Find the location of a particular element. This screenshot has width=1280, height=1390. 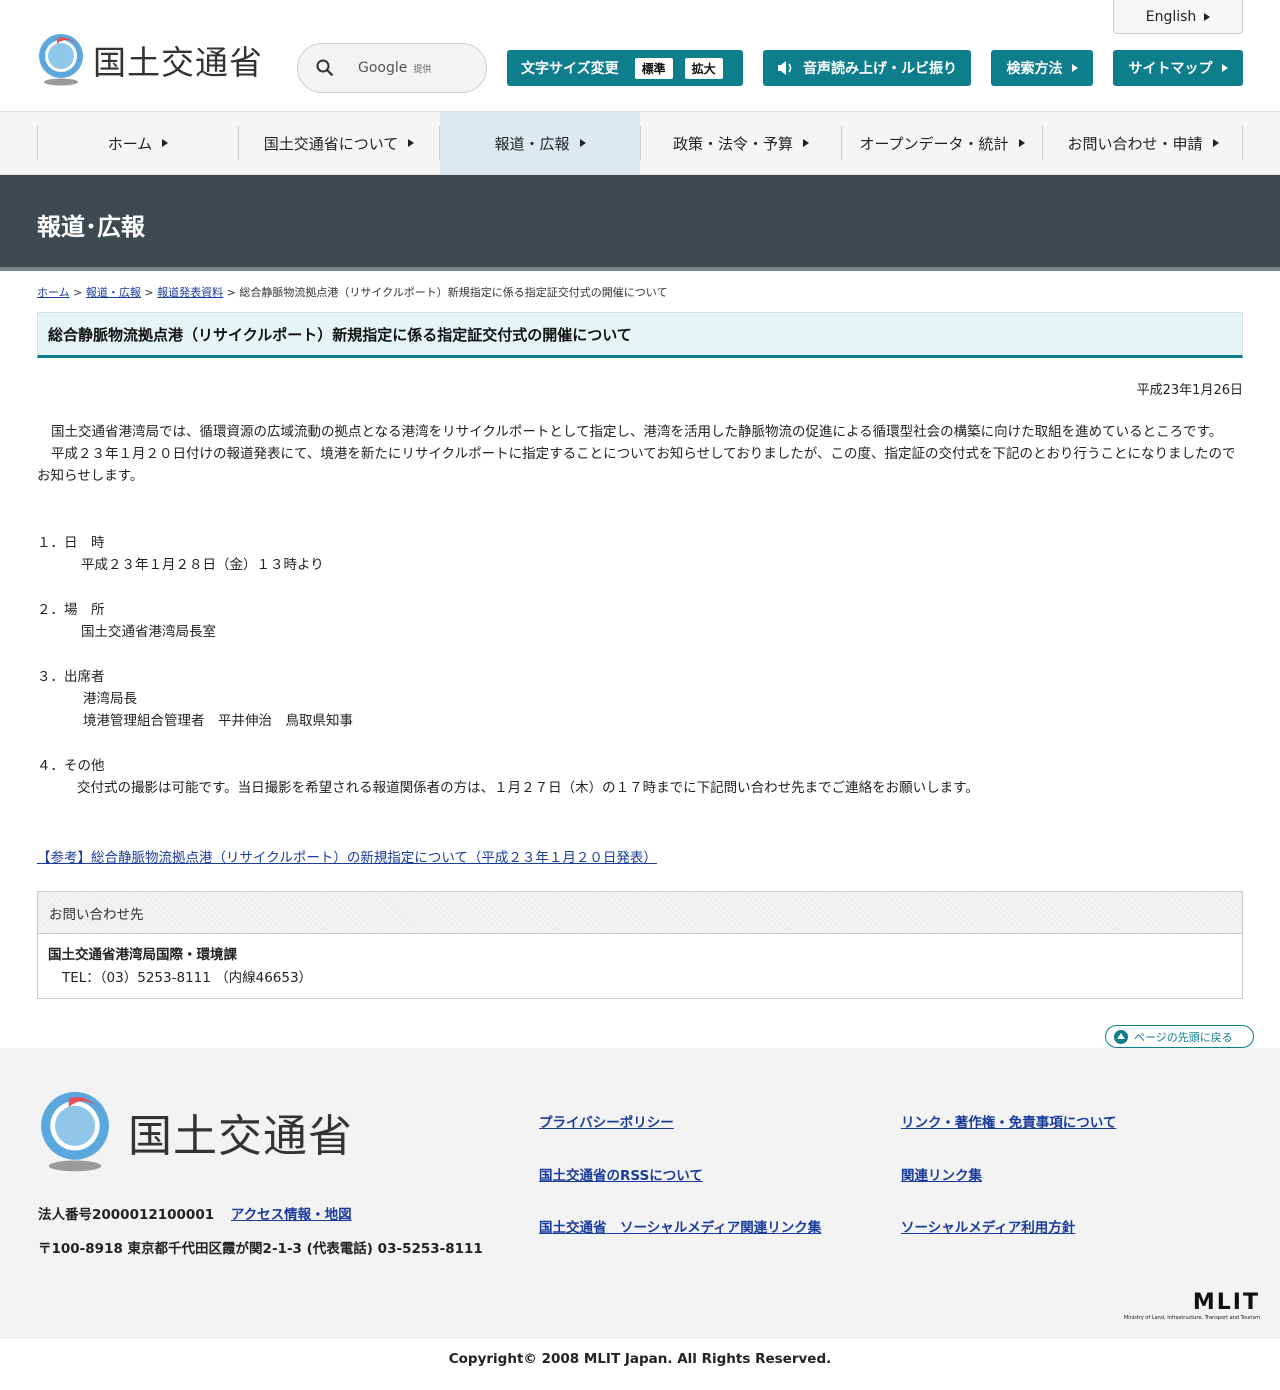

search-icon is located at coordinates (325, 68).